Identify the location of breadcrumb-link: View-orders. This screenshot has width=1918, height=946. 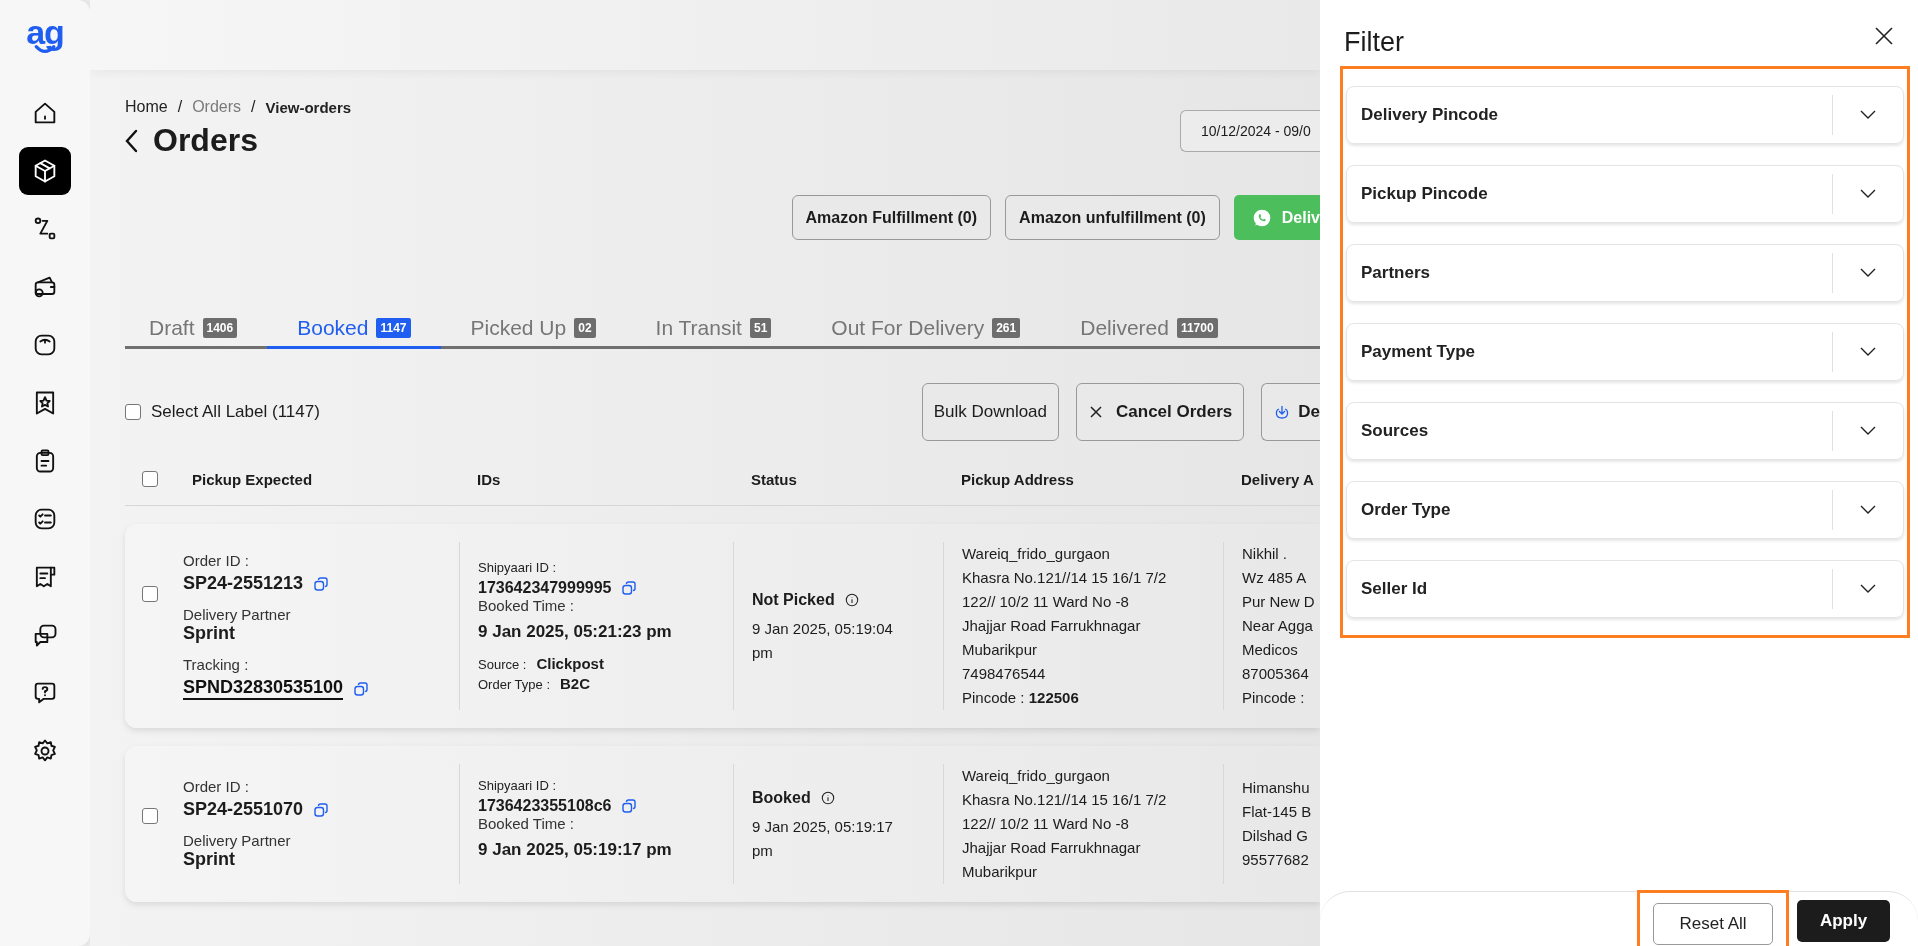
(308, 107).